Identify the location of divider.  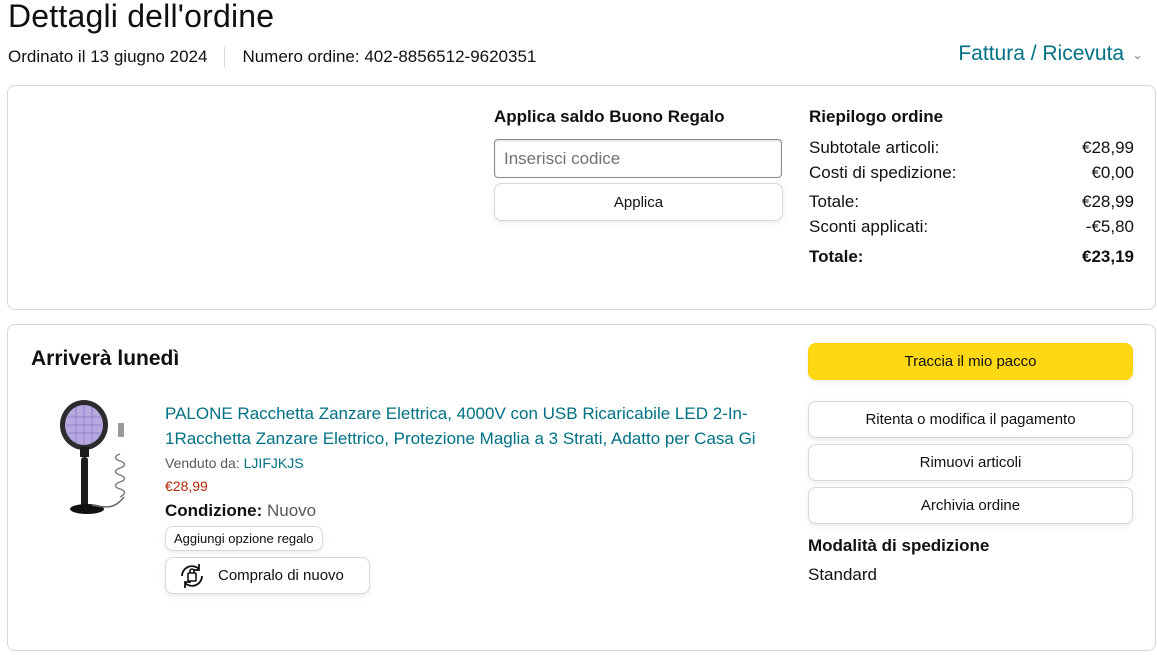
(225, 57).